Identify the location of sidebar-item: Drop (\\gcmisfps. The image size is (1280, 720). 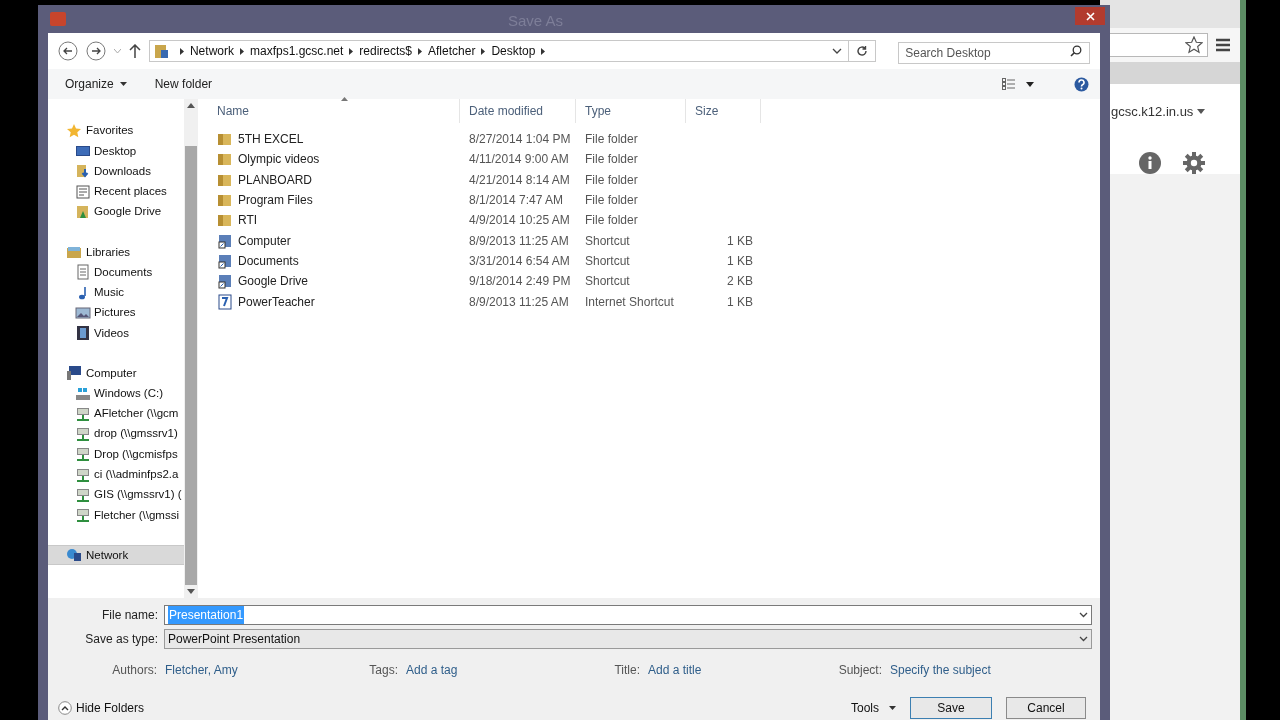
(116, 454).